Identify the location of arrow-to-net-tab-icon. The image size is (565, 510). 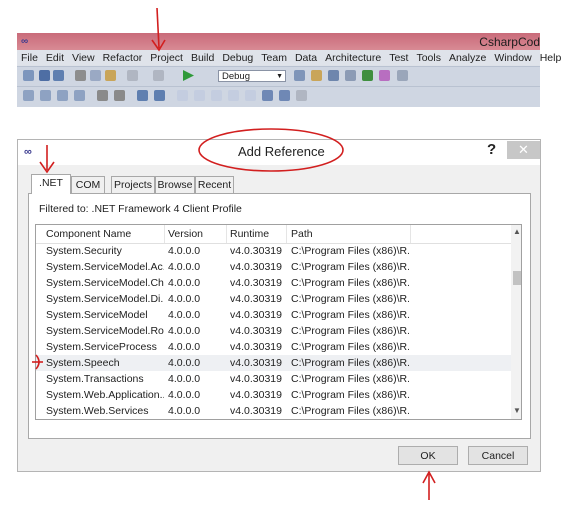
(47, 159).